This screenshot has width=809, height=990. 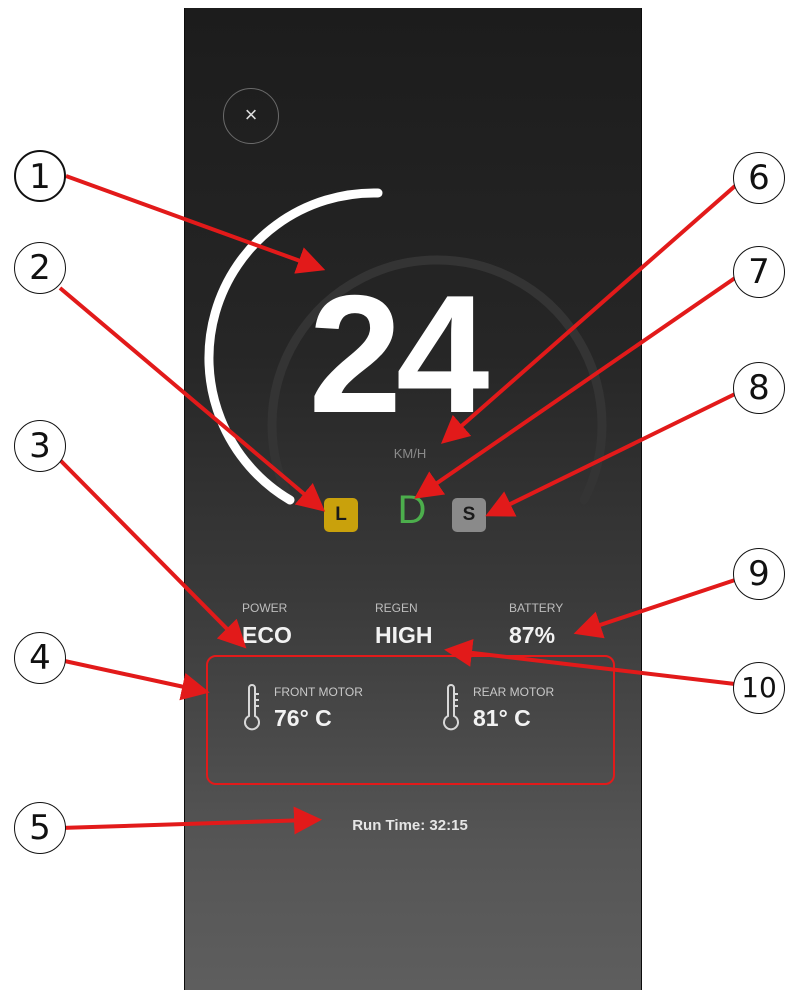 What do you see at coordinates (759, 388) in the screenshot?
I see `callout-8: 8` at bounding box center [759, 388].